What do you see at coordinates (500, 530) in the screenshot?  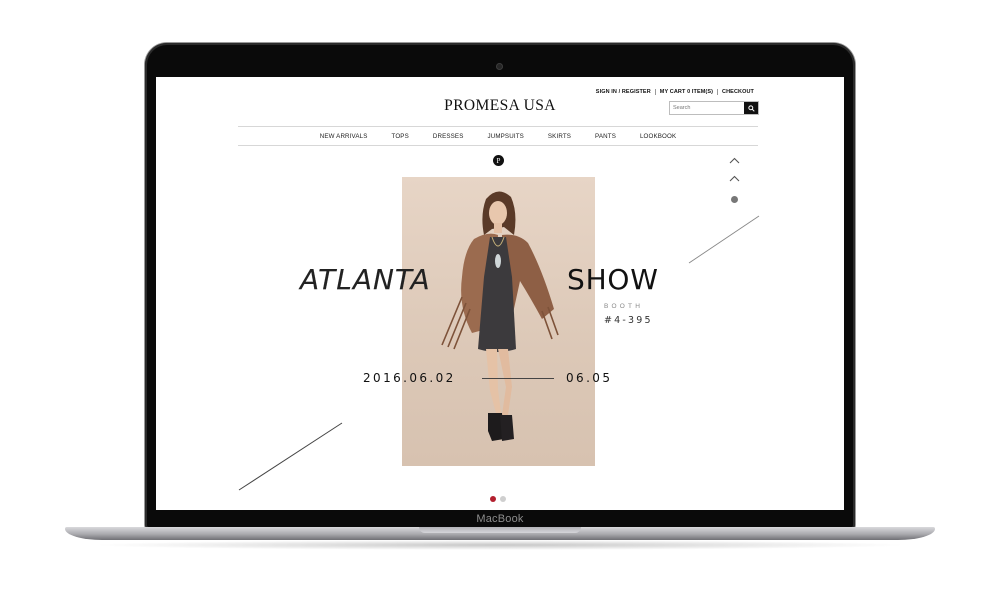 I see `laptop-base-notch` at bounding box center [500, 530].